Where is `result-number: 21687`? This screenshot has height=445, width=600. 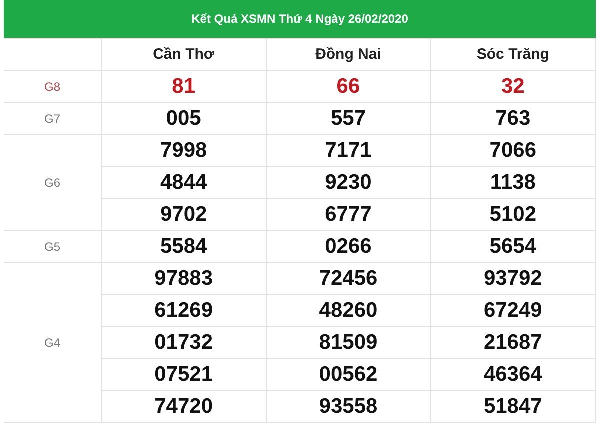 result-number: 21687 is located at coordinates (513, 342).